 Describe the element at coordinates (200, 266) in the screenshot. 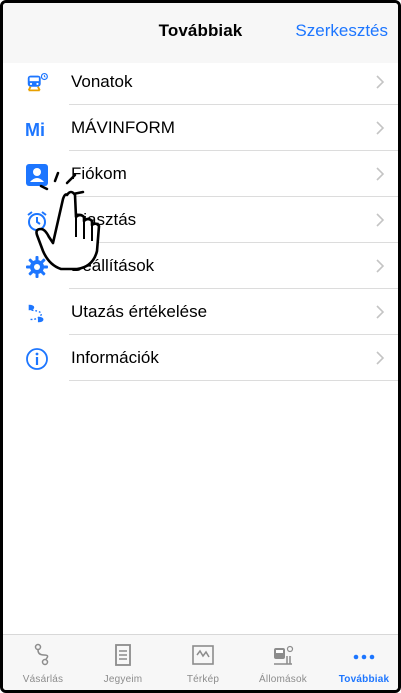

I see `menu-item-settings: Beállítások` at that location.